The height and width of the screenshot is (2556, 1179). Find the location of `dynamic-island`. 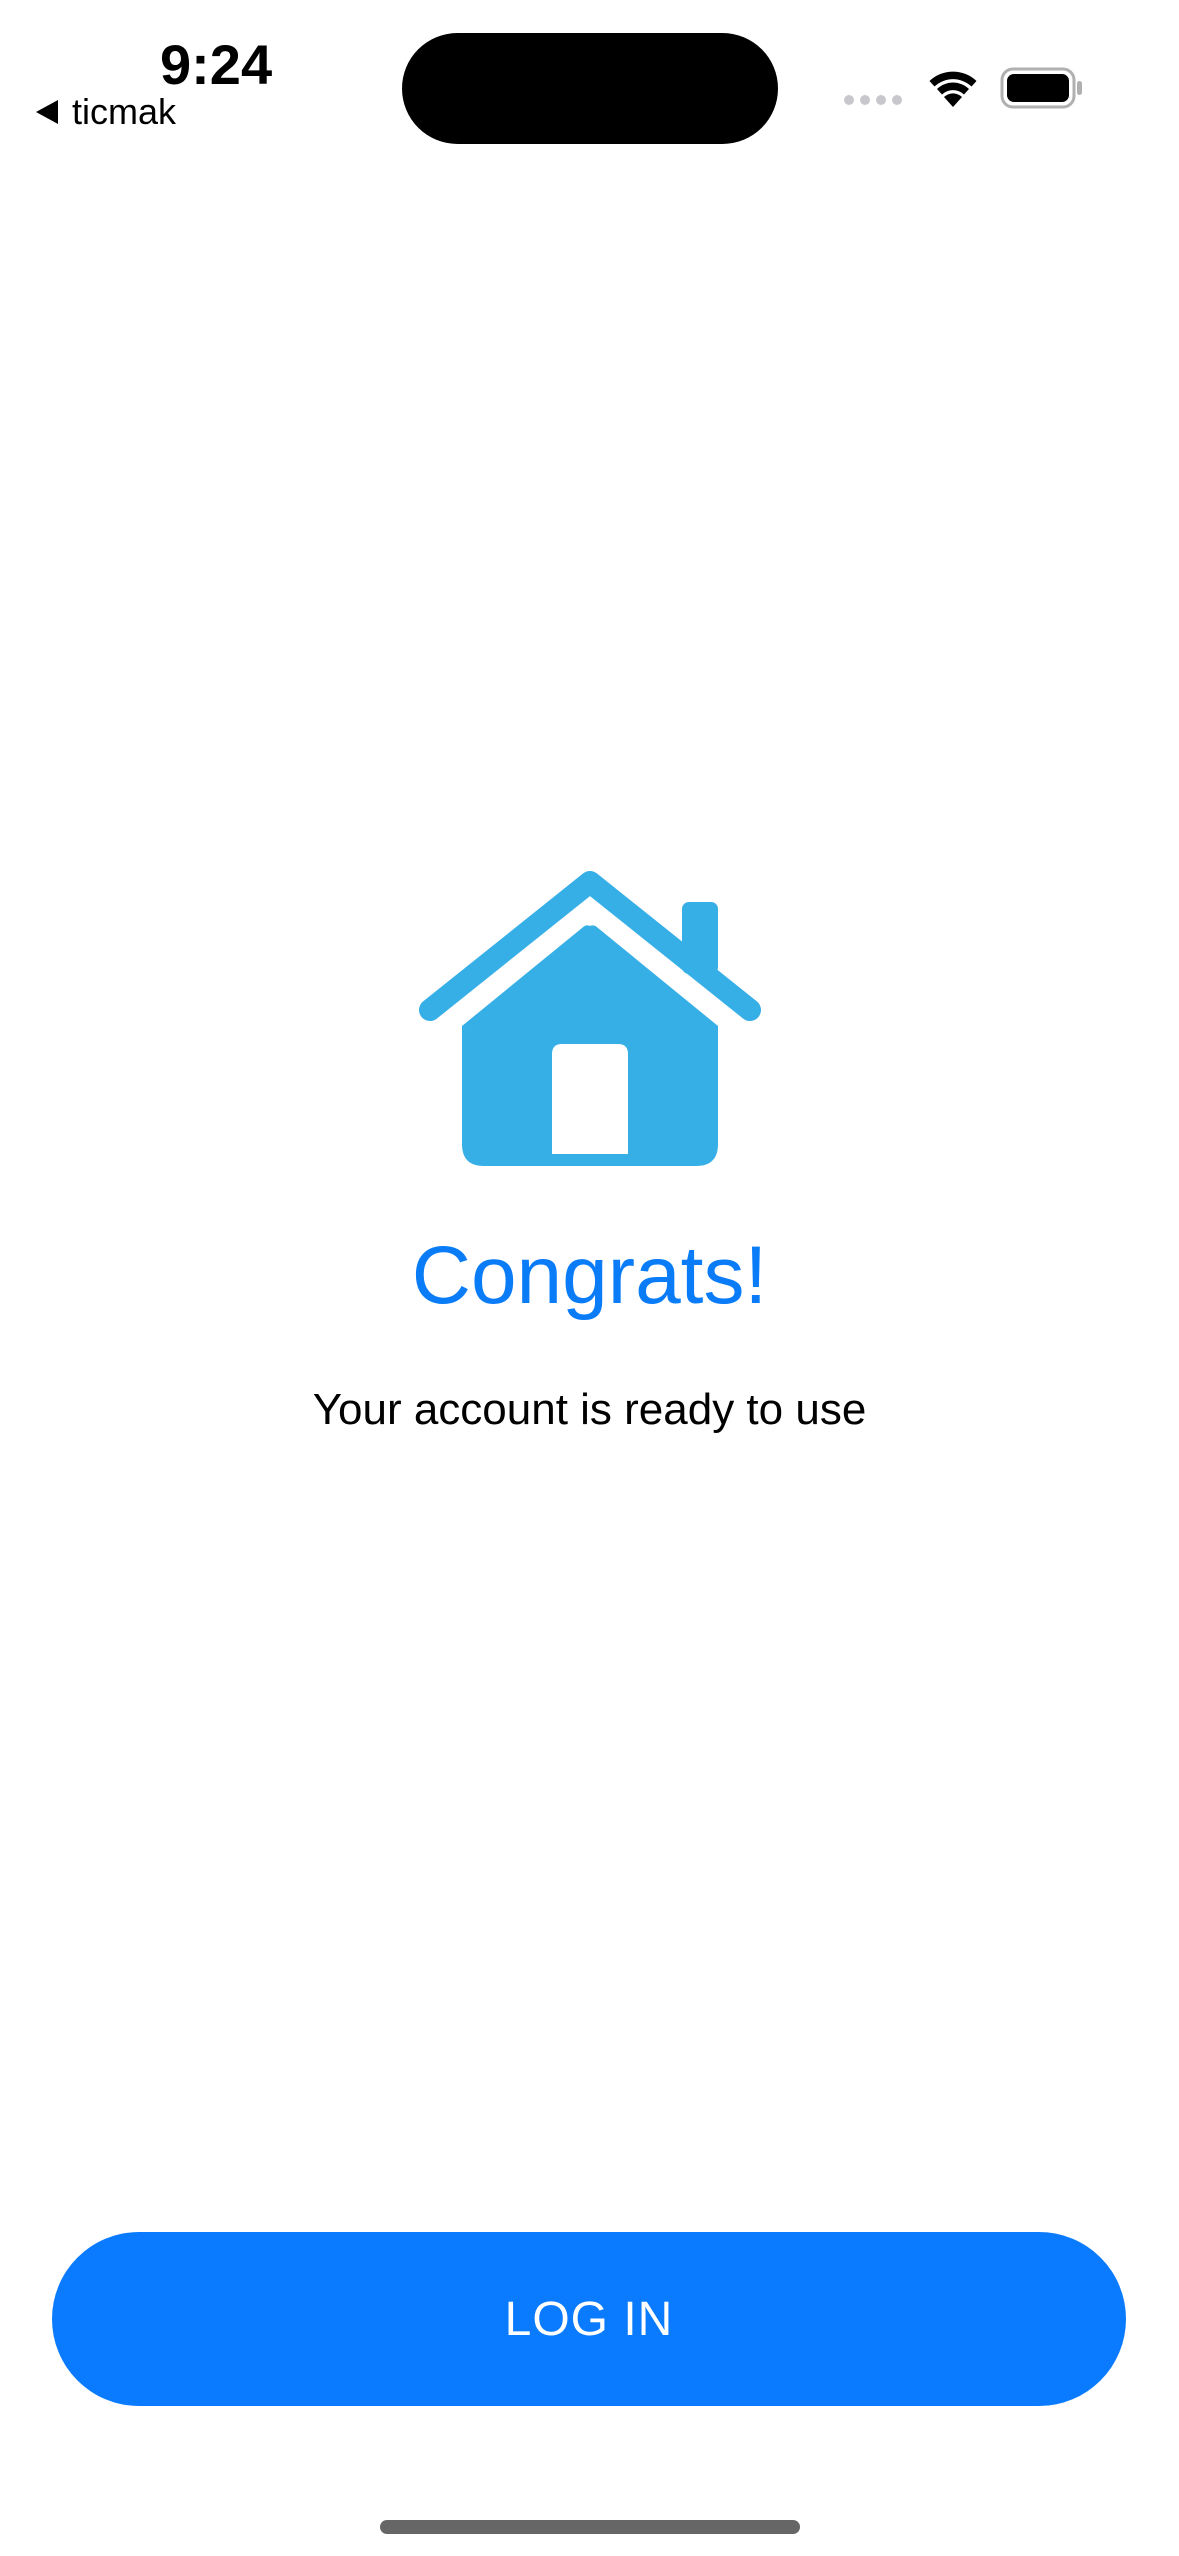

dynamic-island is located at coordinates (590, 88).